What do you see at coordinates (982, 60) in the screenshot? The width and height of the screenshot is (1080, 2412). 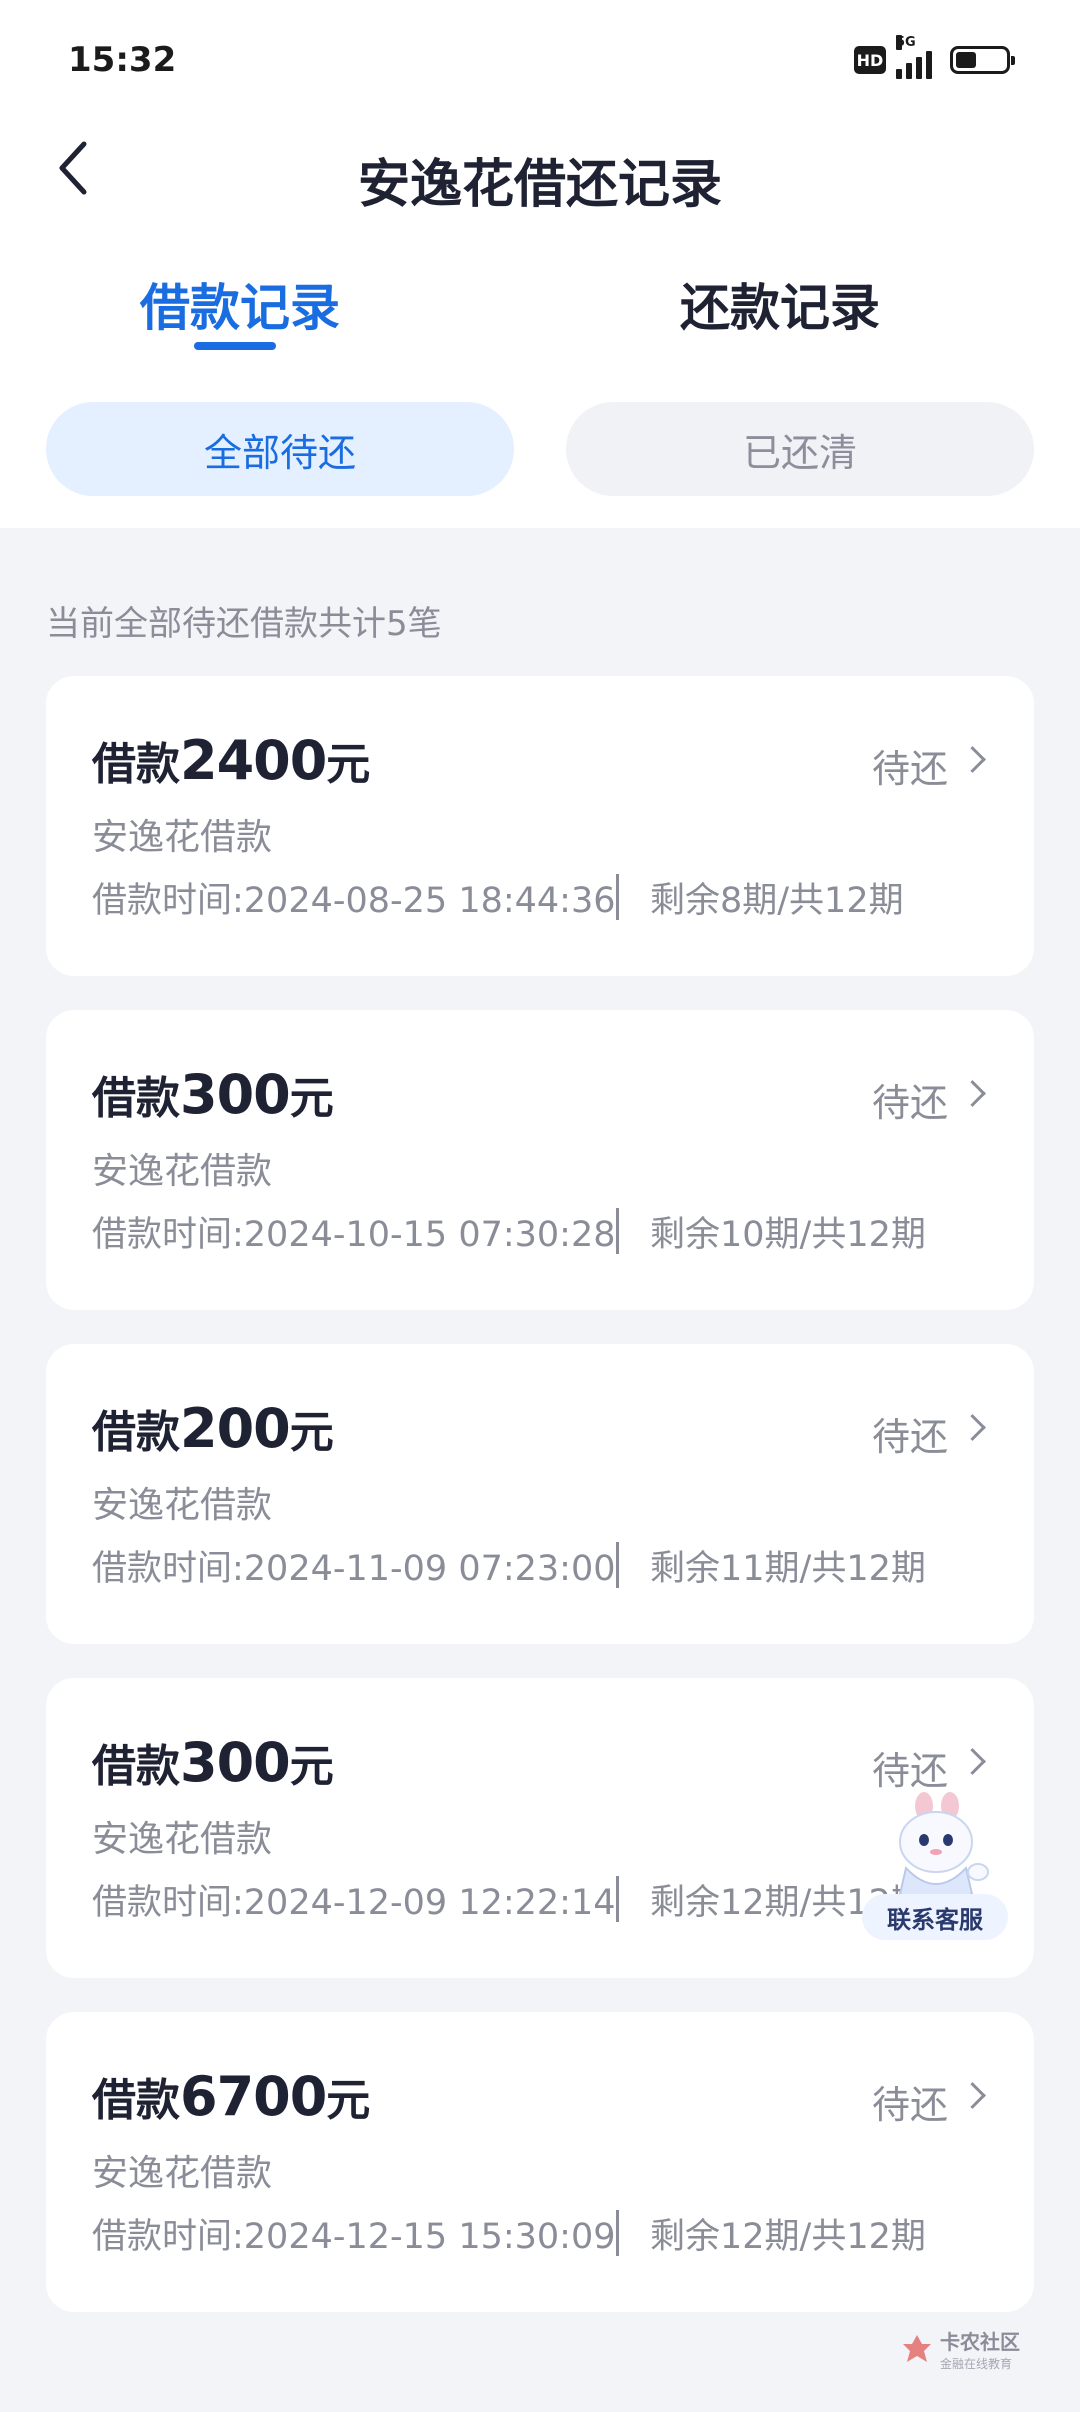 I see `battery-icon` at bounding box center [982, 60].